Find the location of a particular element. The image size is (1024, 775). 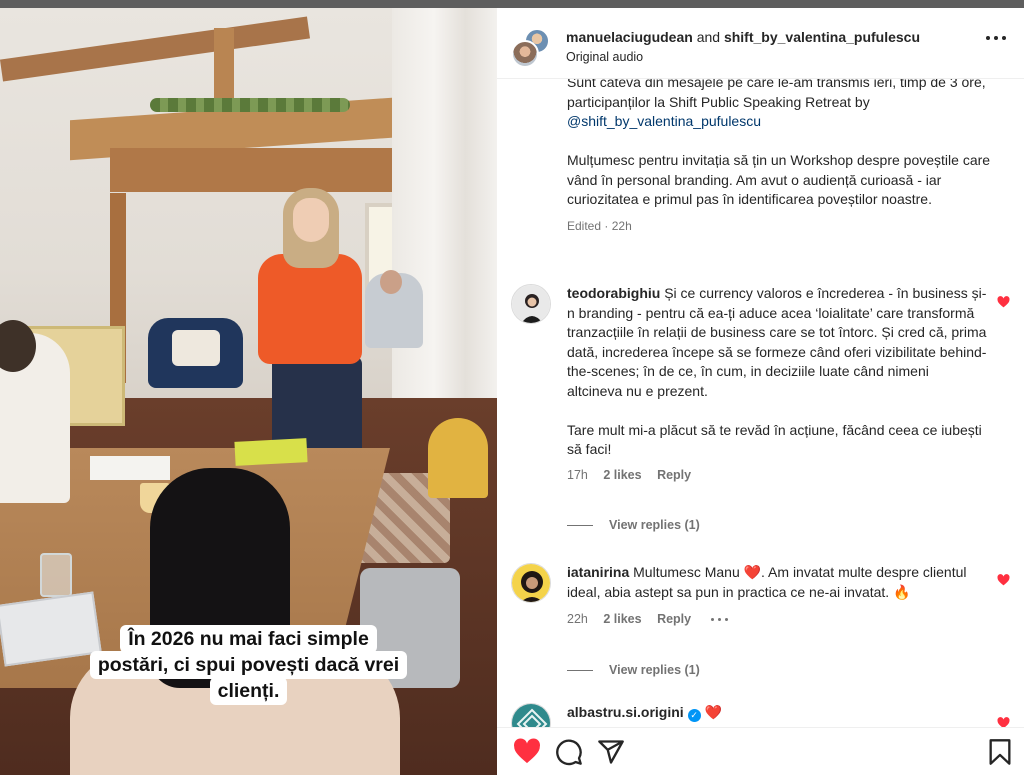

caption-mention-link: @shift_by_valentina_pufulescu is located at coordinates (664, 121).